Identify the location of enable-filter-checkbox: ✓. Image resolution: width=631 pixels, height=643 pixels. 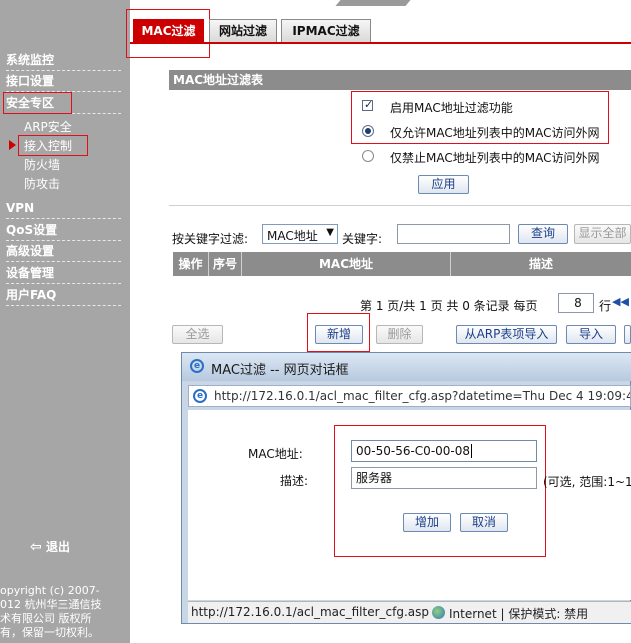
(367, 104).